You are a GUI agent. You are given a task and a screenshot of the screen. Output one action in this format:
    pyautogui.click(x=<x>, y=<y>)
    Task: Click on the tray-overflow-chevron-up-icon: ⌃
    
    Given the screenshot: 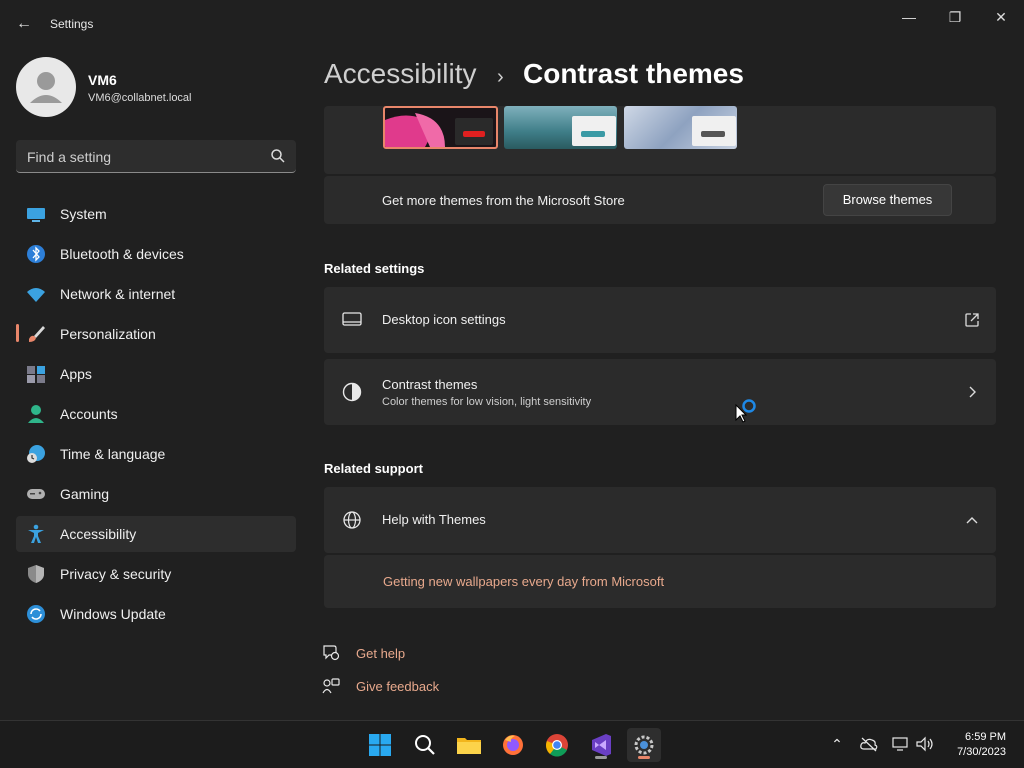 What is the action you would take?
    pyautogui.click(x=837, y=745)
    